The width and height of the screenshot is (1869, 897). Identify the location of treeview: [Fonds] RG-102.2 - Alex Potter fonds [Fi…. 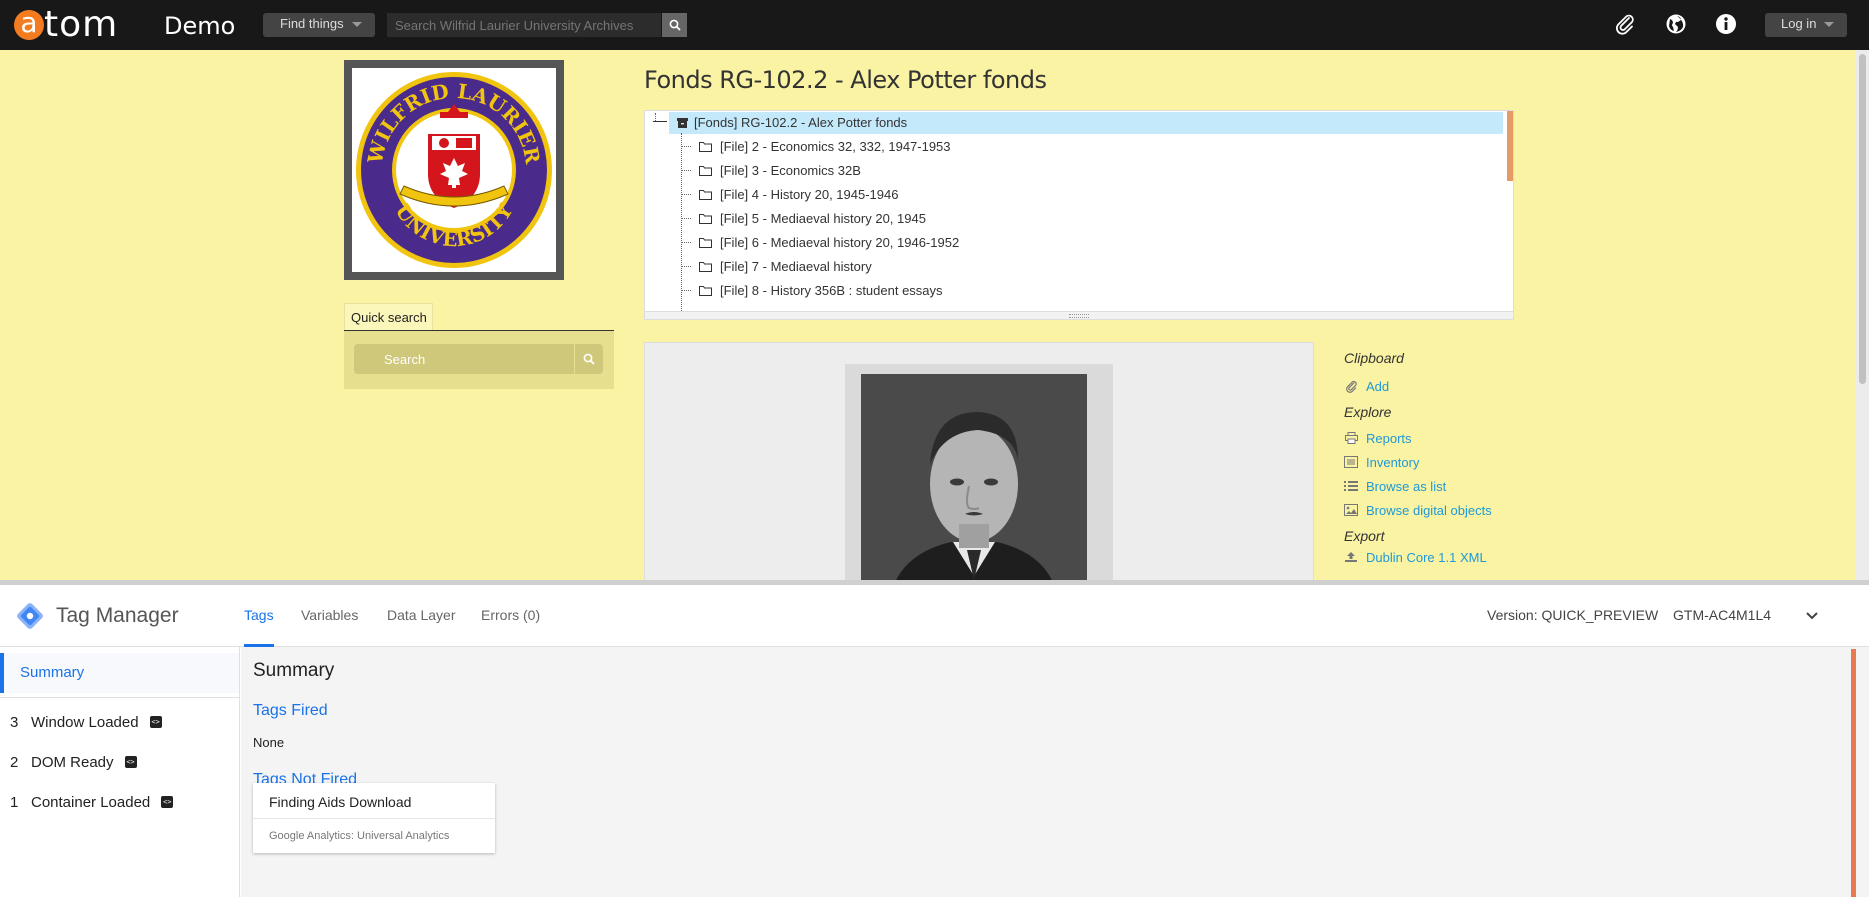
(1079, 215).